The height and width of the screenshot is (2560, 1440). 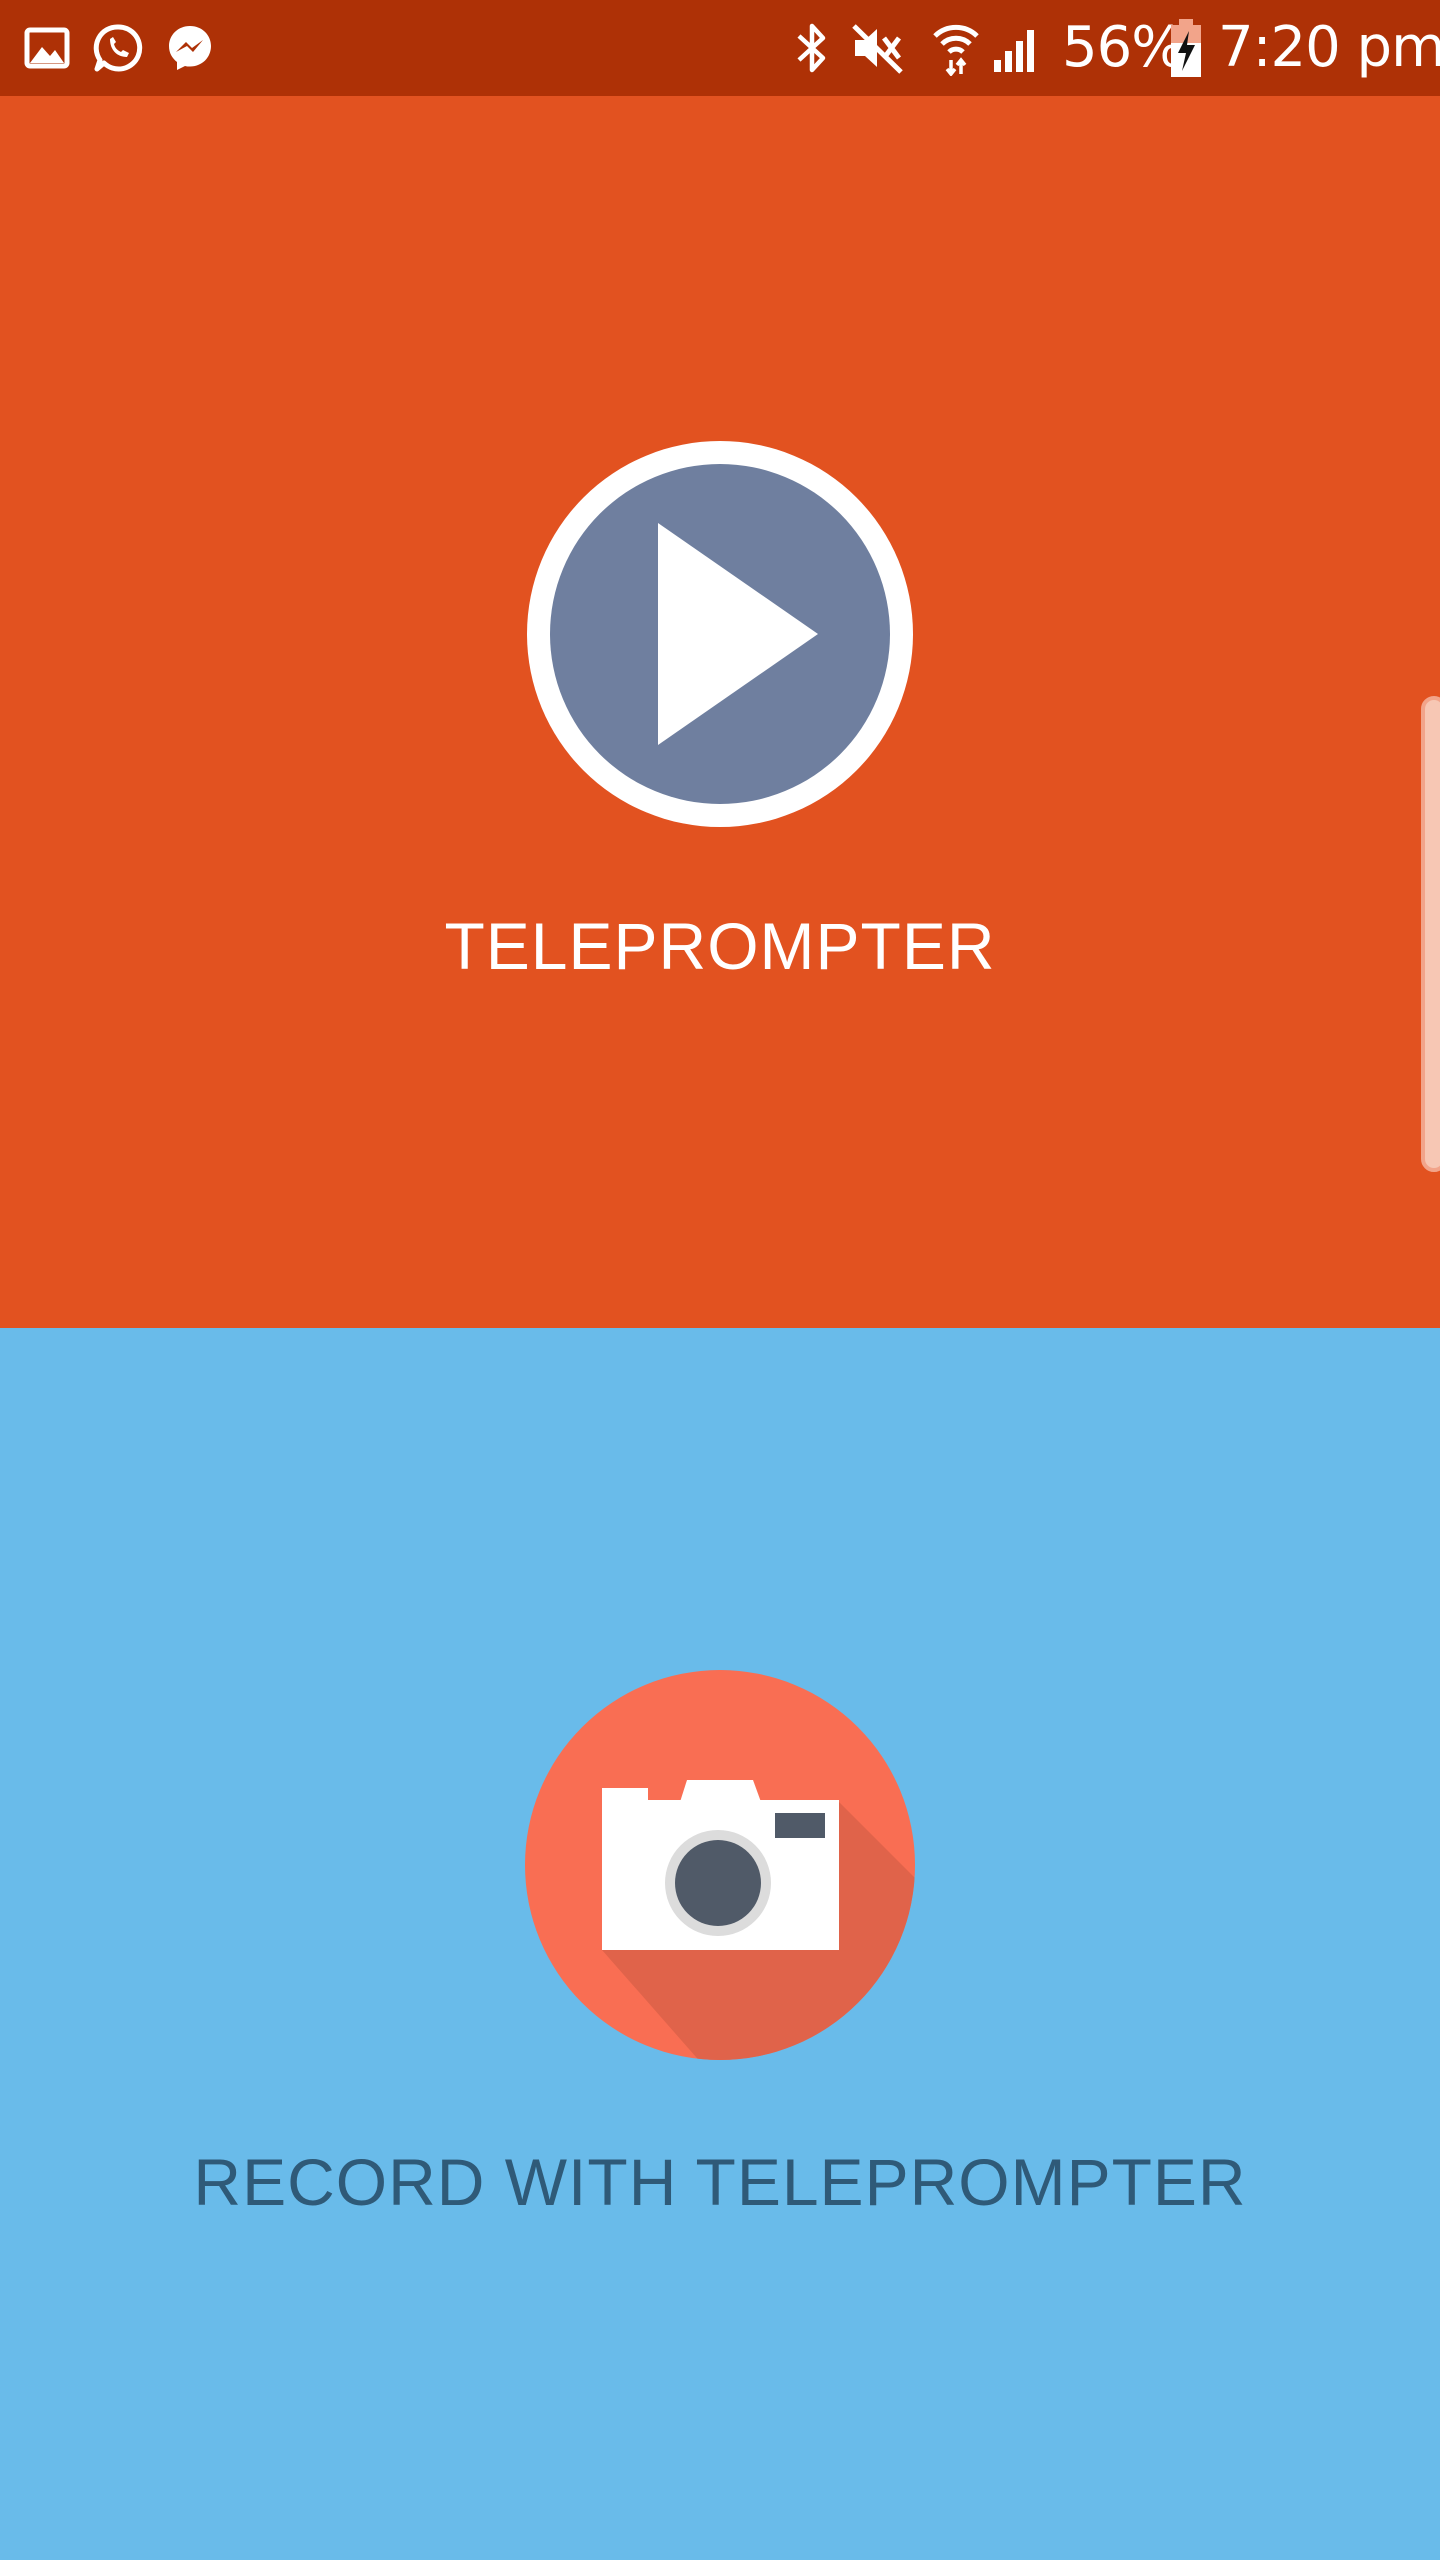 I want to click on wifi-icon, so click(x=956, y=48).